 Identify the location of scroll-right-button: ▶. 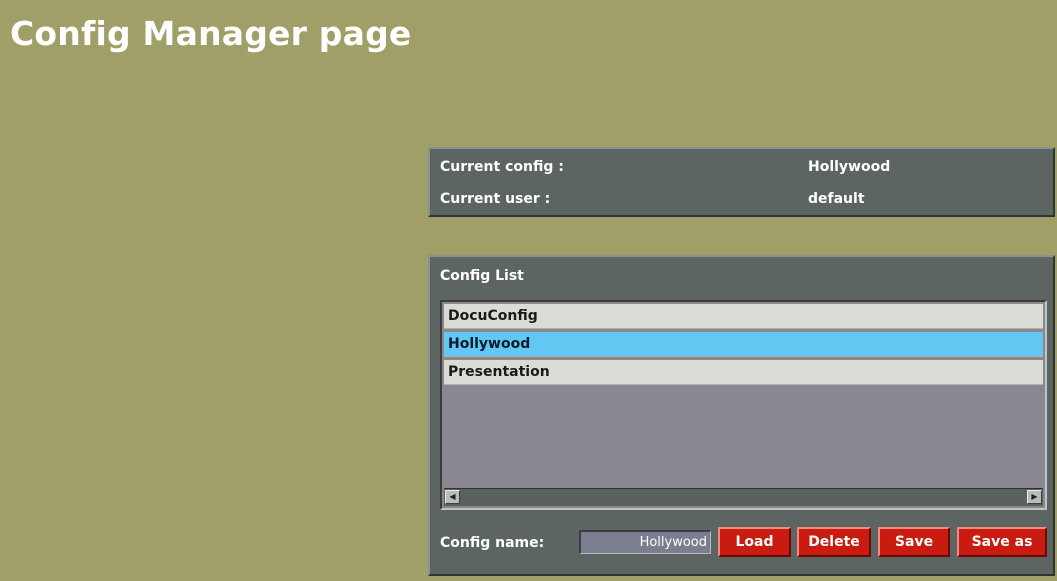
(1034, 497).